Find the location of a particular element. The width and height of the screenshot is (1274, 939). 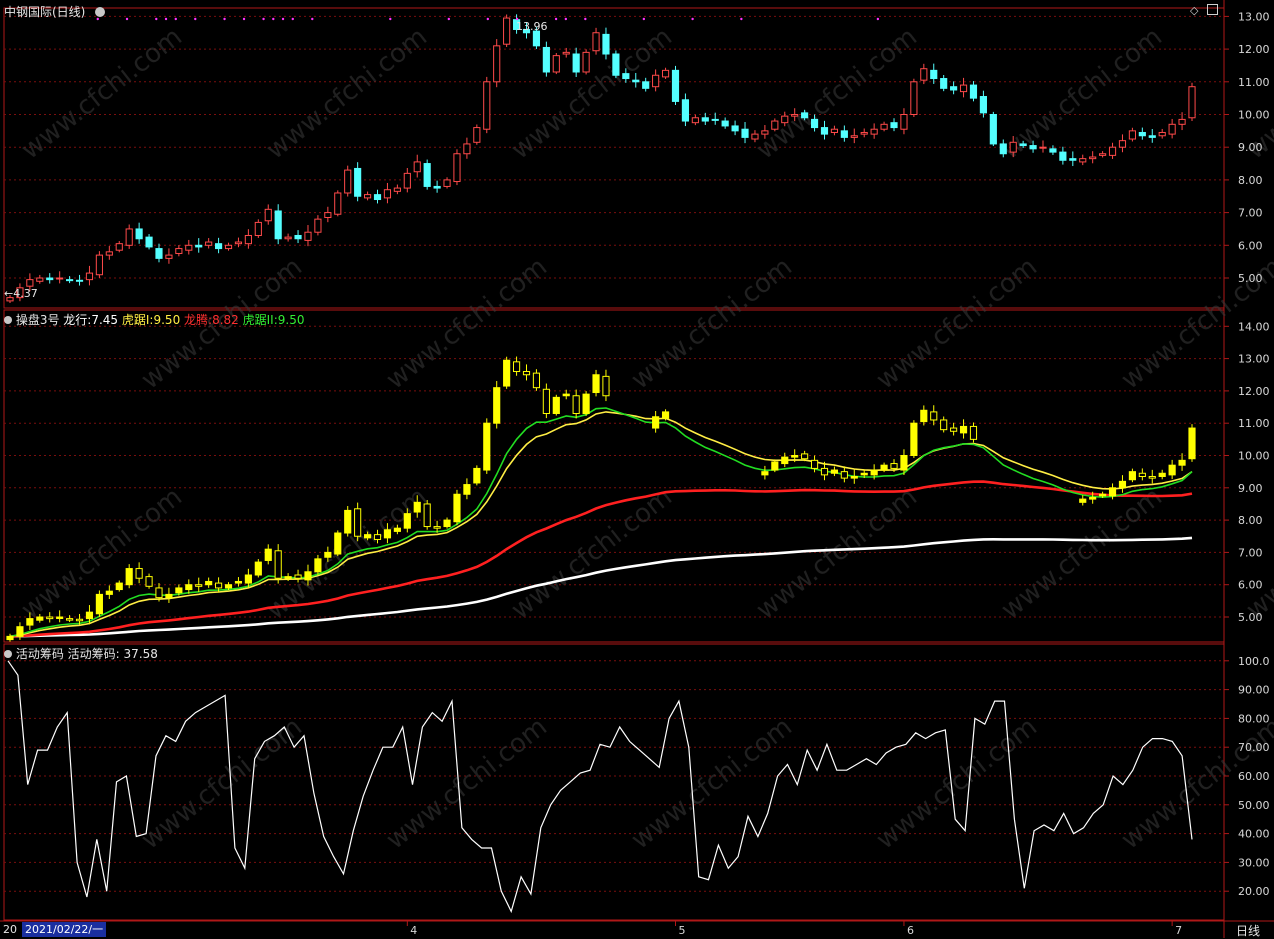

maximize-icon is located at coordinates (1212, 9).